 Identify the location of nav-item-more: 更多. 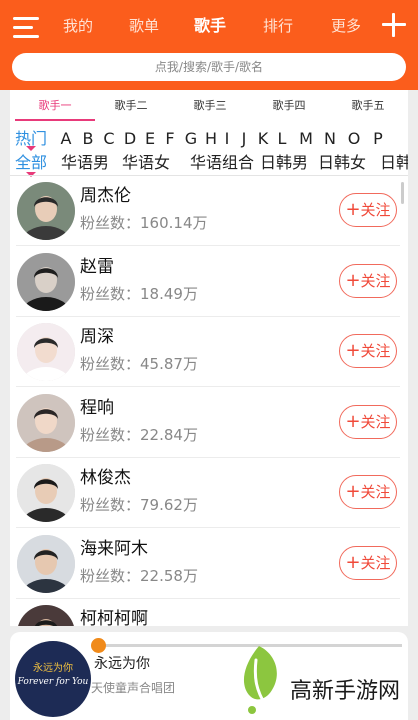
(346, 26).